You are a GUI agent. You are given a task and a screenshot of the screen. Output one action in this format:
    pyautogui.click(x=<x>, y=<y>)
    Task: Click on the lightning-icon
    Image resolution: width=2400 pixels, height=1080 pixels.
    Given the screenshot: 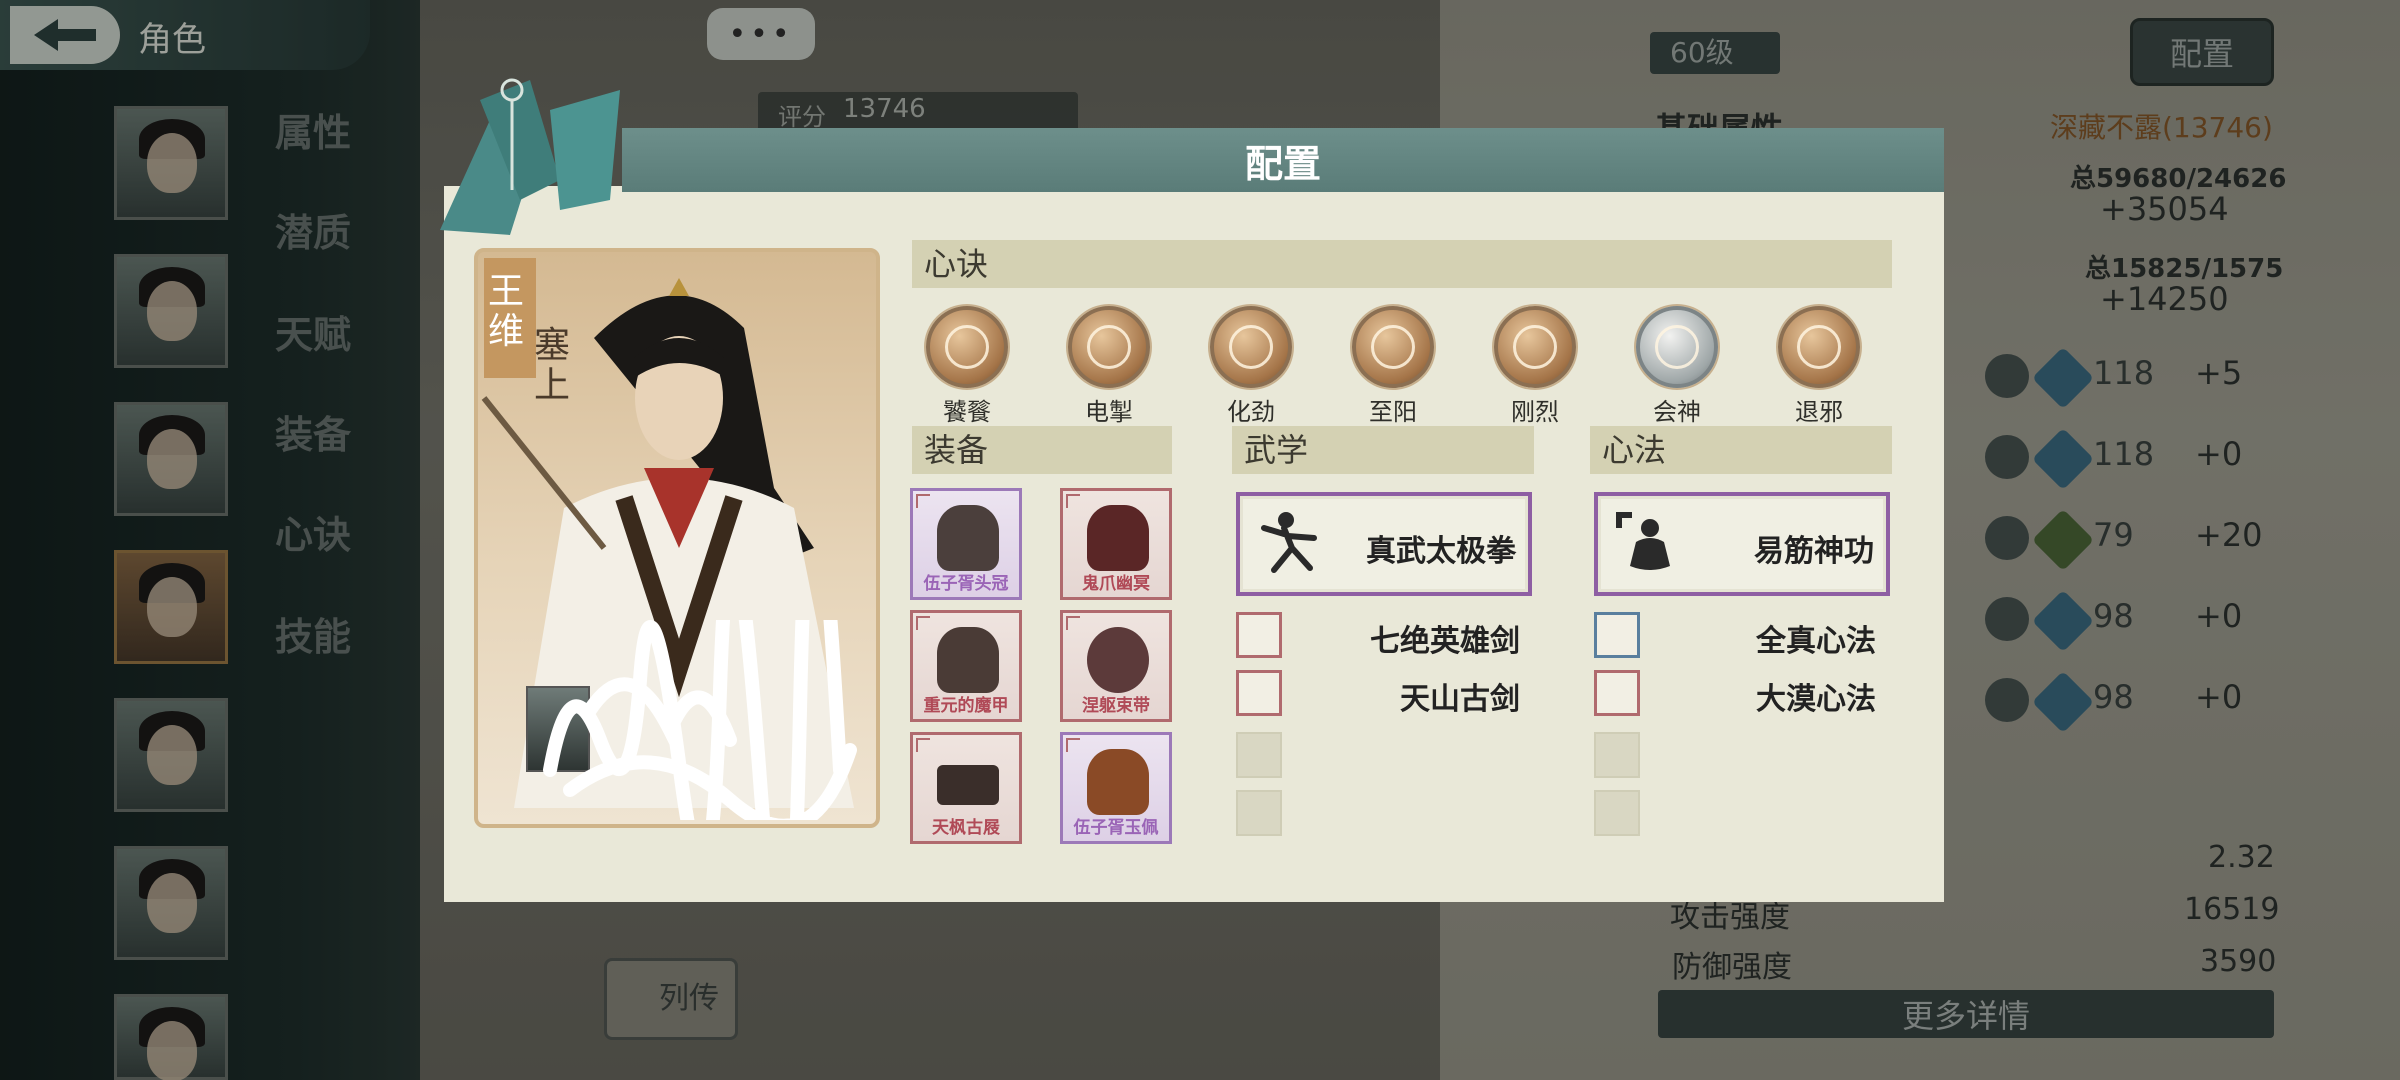 What is the action you would take?
    pyautogui.click(x=1109, y=347)
    